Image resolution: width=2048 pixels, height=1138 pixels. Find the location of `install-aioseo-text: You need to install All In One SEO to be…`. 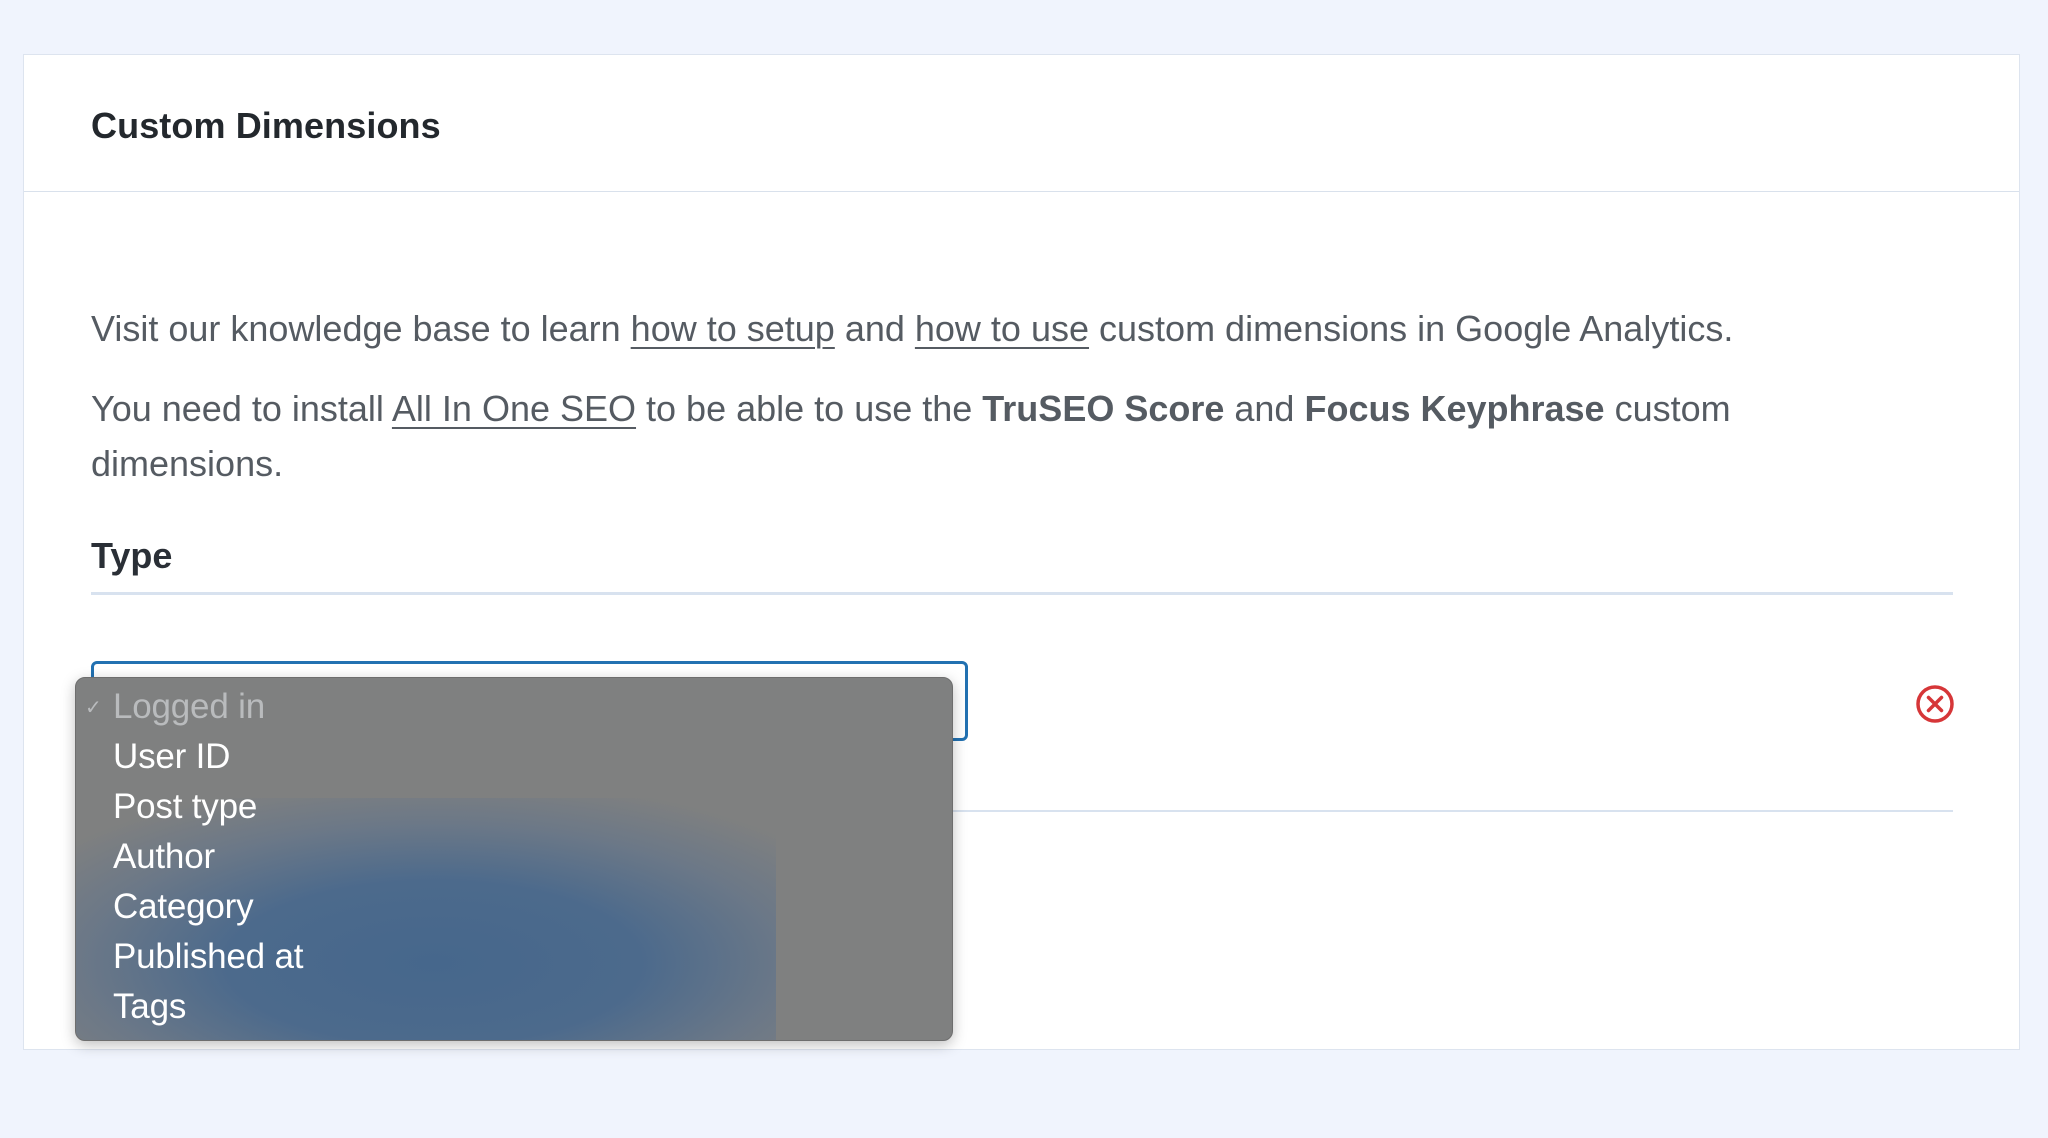

install-aioseo-text: You need to install All In One SEO to be… is located at coordinates (911, 436).